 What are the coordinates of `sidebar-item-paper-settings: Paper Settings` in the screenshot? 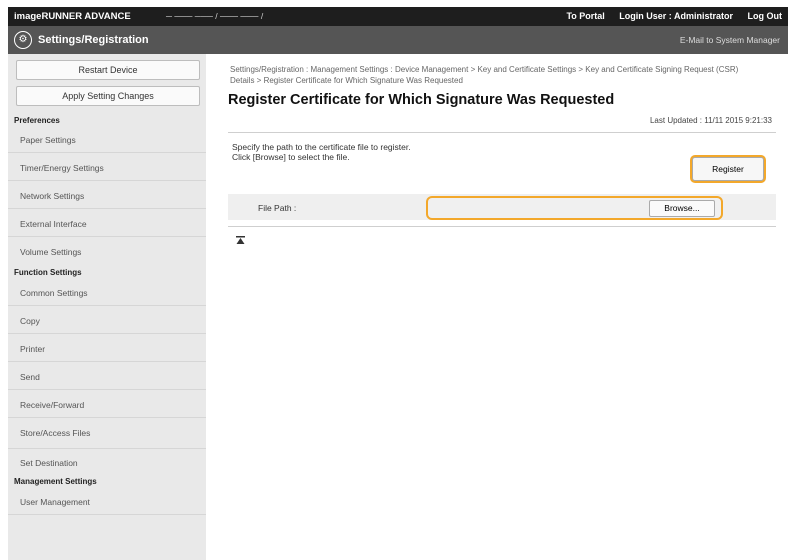 It's located at (48, 140).